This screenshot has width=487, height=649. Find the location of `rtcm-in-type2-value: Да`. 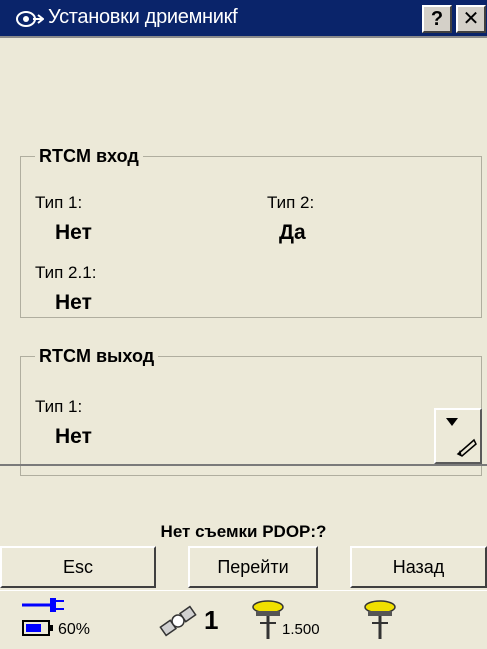

rtcm-in-type2-value: Да is located at coordinates (292, 233).